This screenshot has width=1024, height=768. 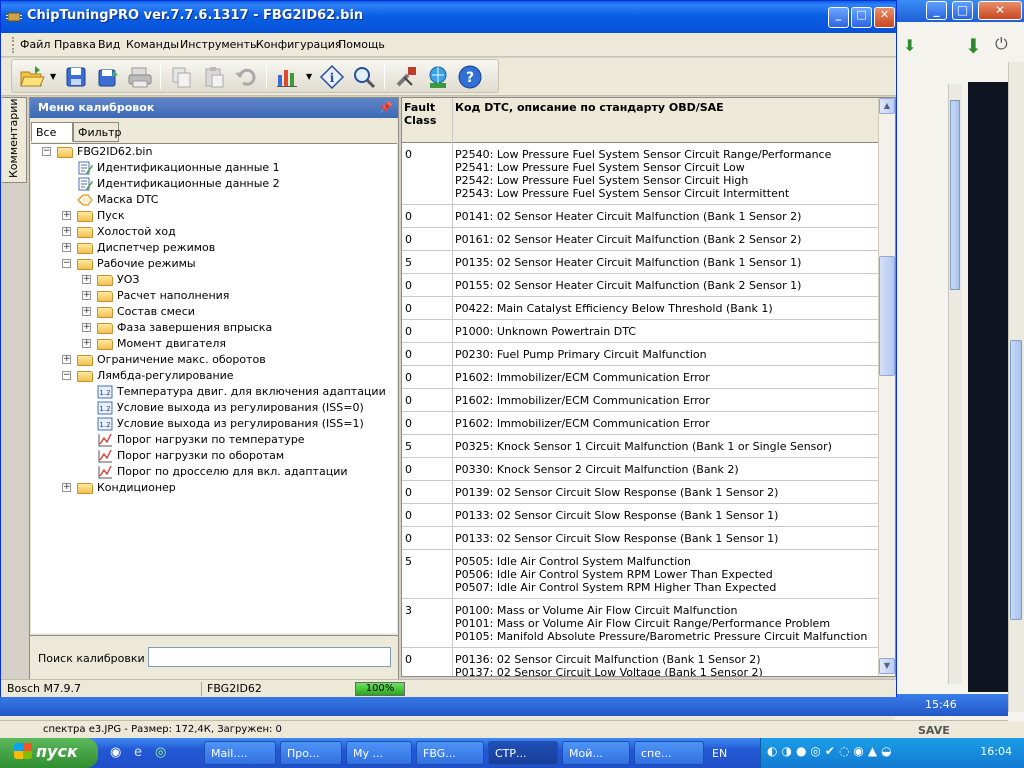 I want to click on tray-icons: ◐◑●◎✔◌◉▲◒, so click(x=831, y=751).